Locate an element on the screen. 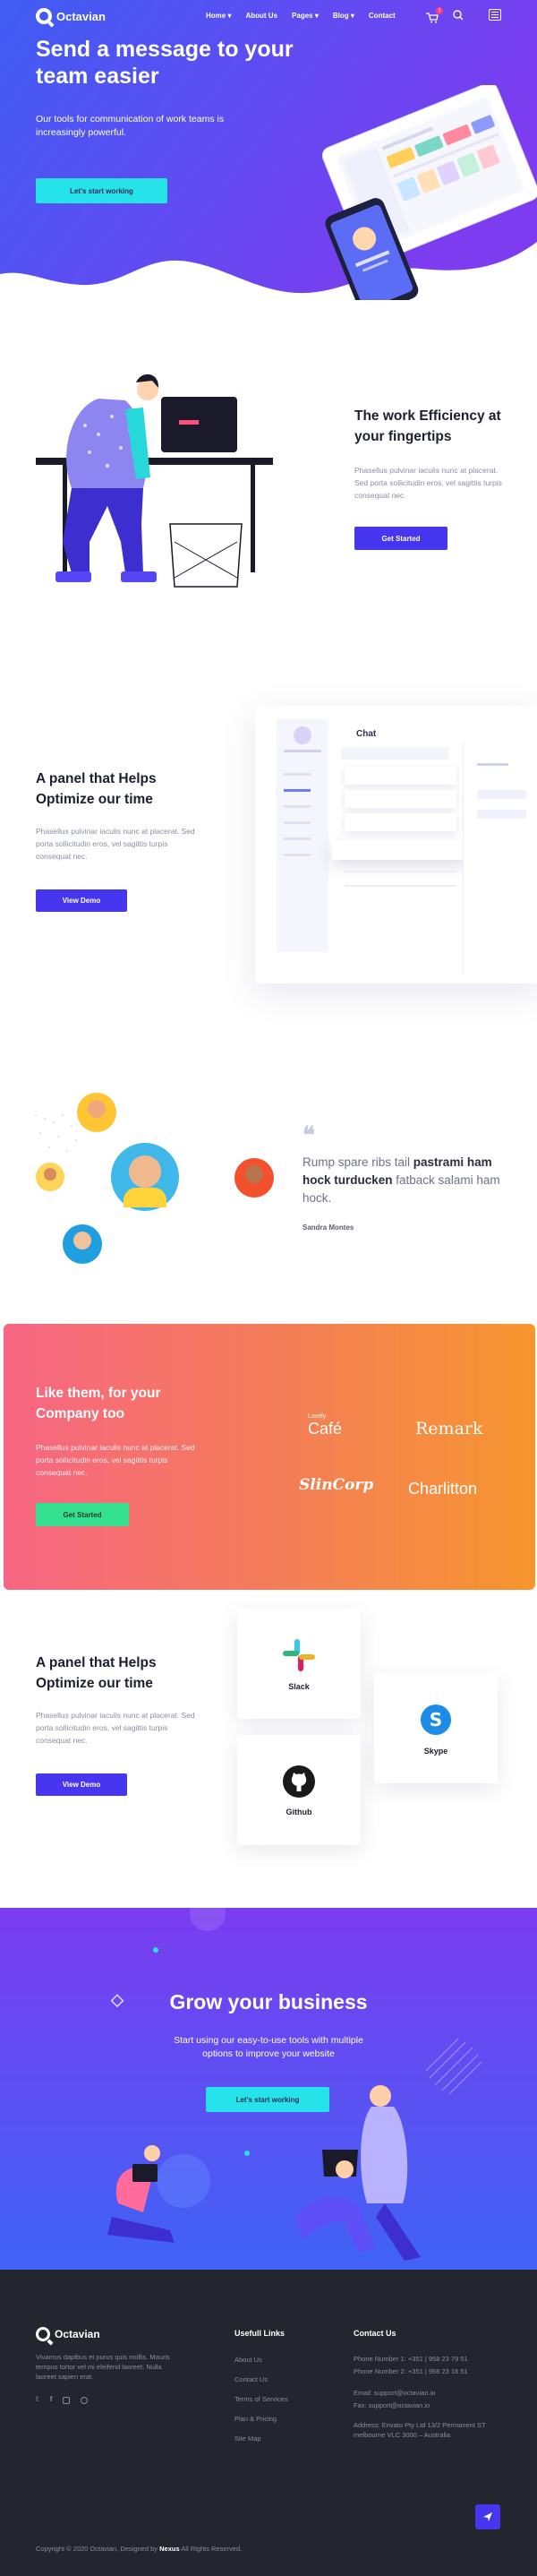 The image size is (537, 2576). brand-logo: Octavian is located at coordinates (71, 16).